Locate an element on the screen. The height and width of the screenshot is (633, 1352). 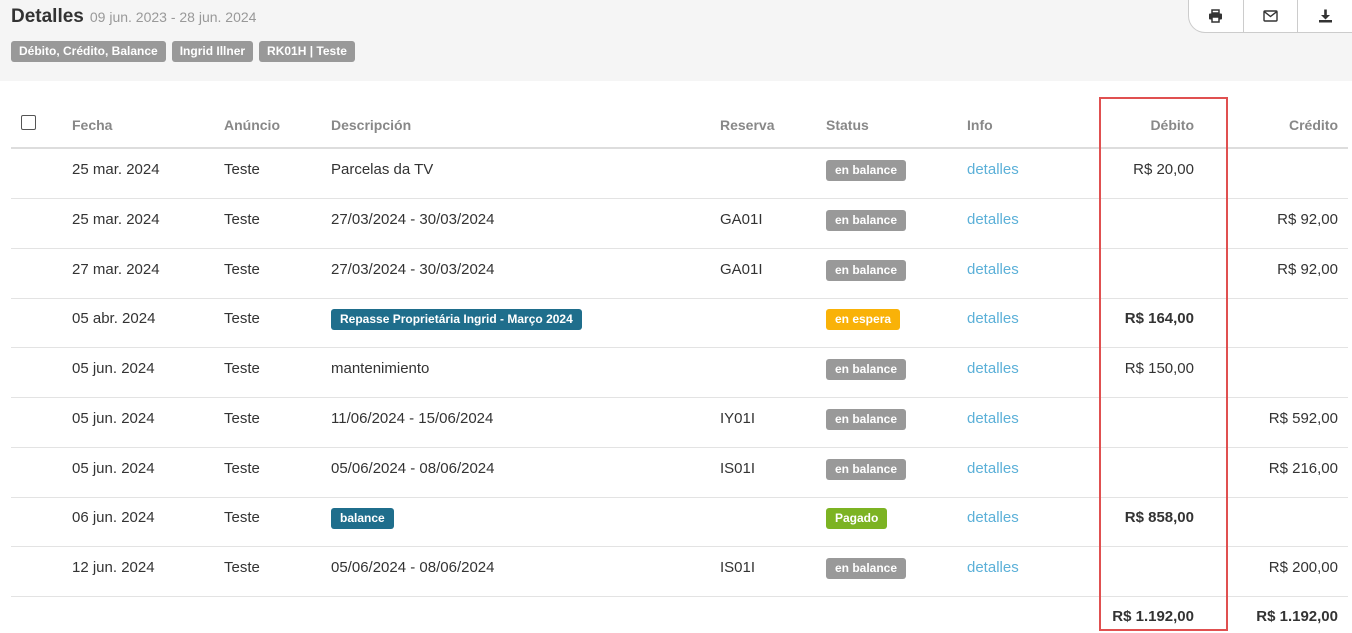
row-debito: R$ 858,00 is located at coordinates (1159, 517).